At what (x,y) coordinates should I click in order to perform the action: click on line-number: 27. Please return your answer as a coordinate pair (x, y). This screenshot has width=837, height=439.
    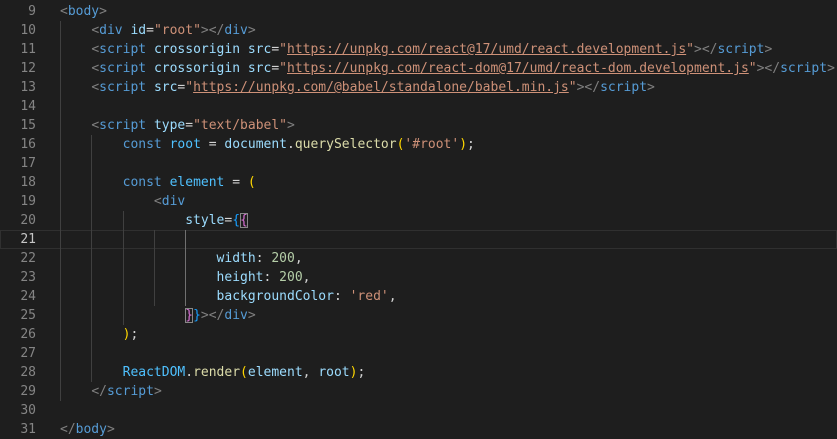
    Looking at the image, I should click on (28, 353).